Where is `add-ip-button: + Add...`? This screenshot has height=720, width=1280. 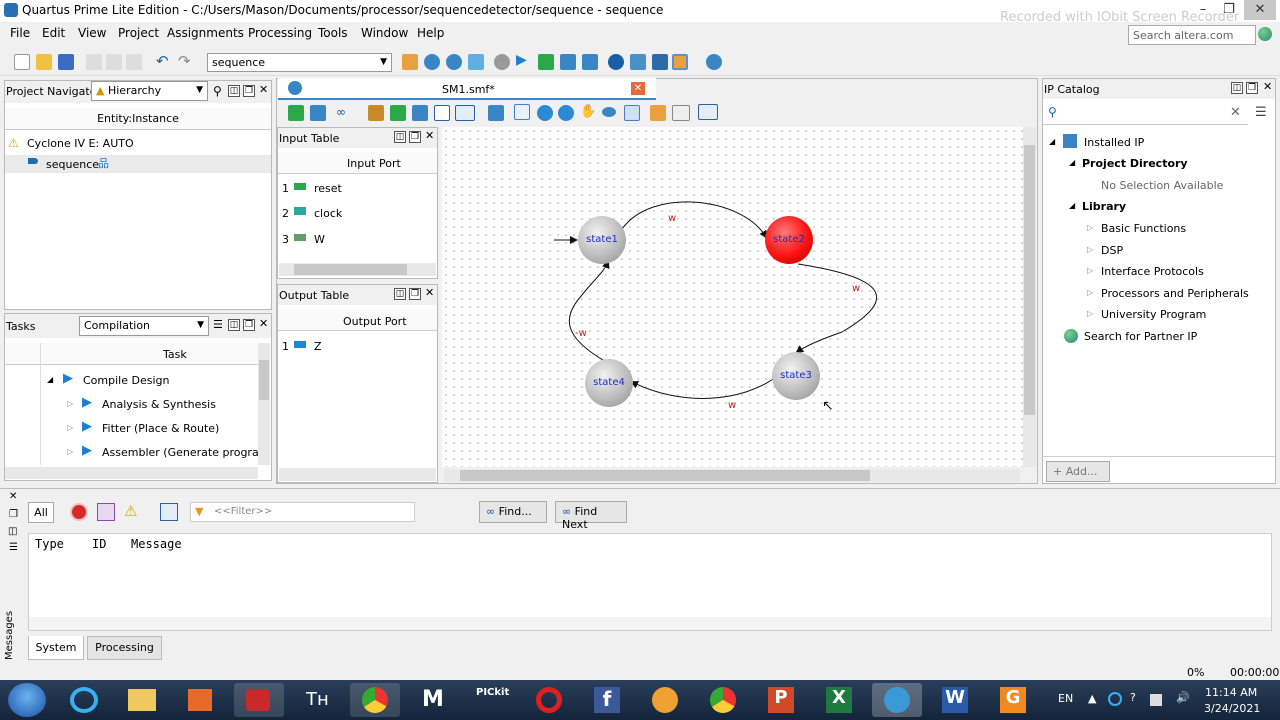
add-ip-button: + Add... is located at coordinates (1078, 471).